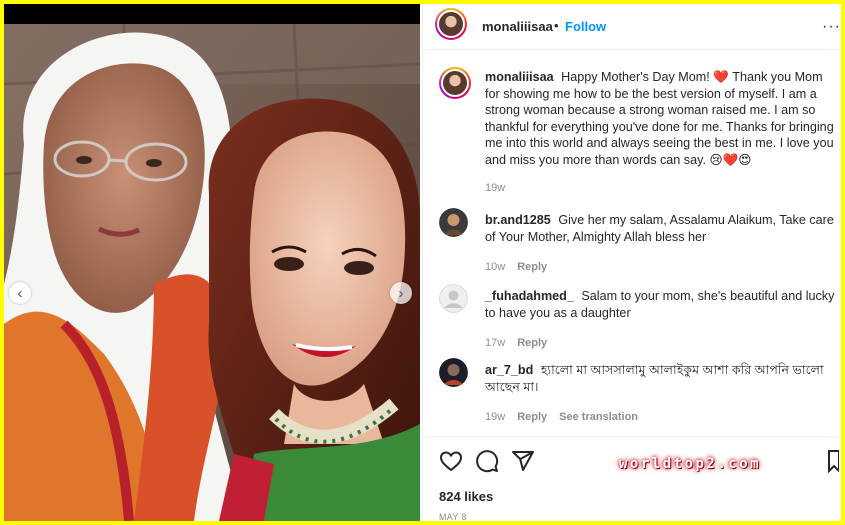  Describe the element at coordinates (487, 461) in the screenshot. I see `comment-icon` at that location.